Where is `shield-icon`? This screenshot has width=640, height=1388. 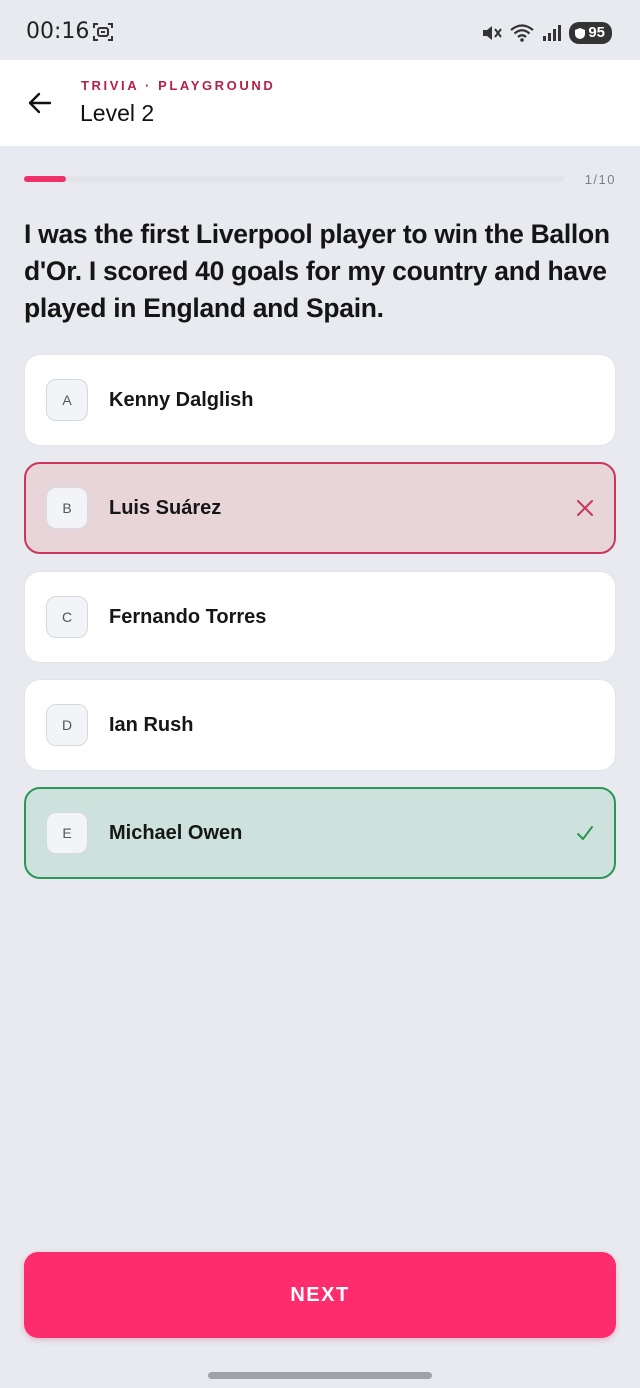
shield-icon is located at coordinates (580, 33).